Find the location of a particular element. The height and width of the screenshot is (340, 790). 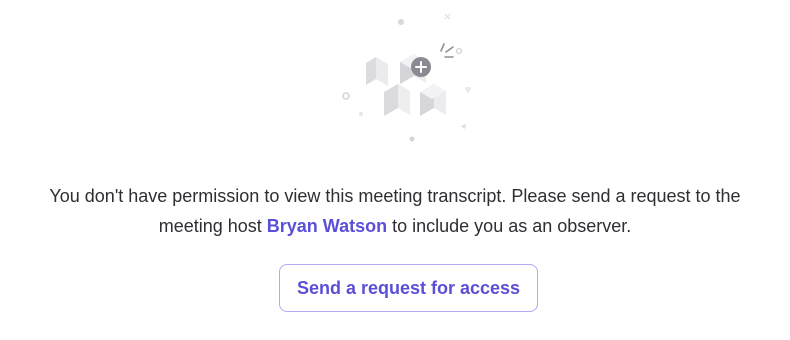

permission-message-suffix: to include you as an observer. is located at coordinates (509, 226).